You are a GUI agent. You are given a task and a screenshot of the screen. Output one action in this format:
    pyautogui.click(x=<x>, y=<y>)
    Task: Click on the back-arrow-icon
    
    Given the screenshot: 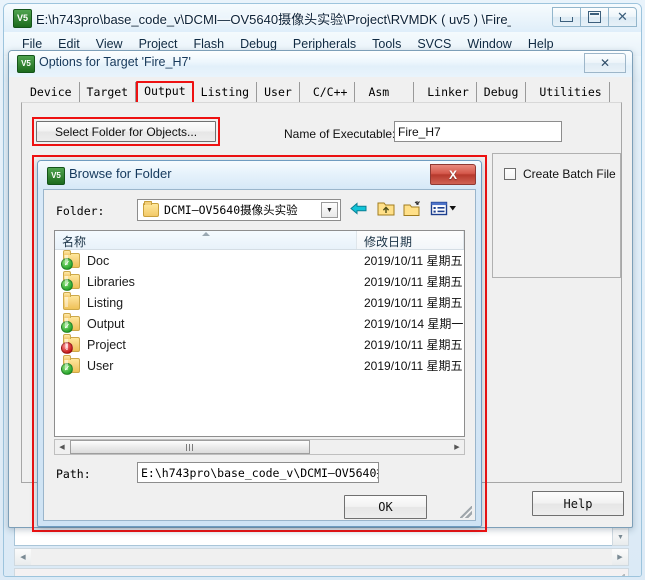 What is the action you would take?
    pyautogui.click(x=359, y=208)
    